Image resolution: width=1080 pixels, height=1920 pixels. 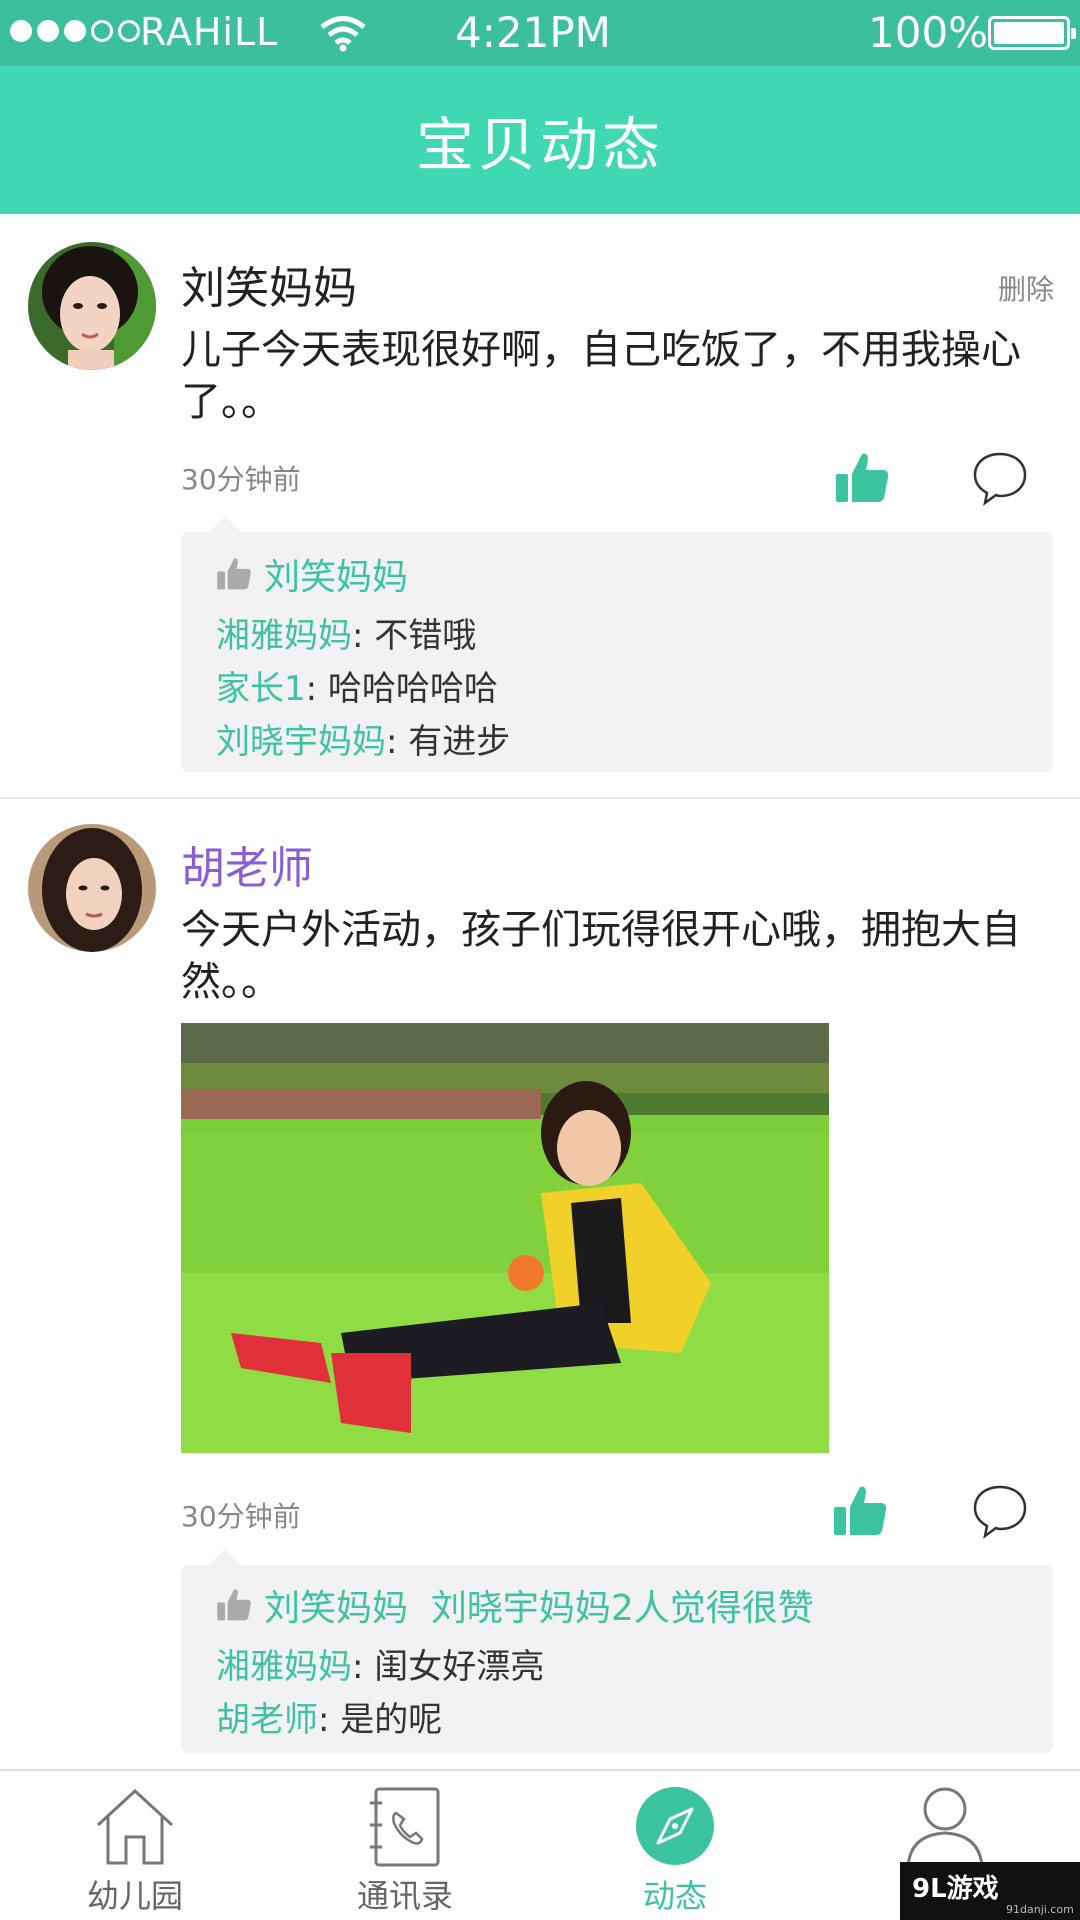 What do you see at coordinates (134, 1896) in the screenshot?
I see `tab-label: 幼儿园` at bounding box center [134, 1896].